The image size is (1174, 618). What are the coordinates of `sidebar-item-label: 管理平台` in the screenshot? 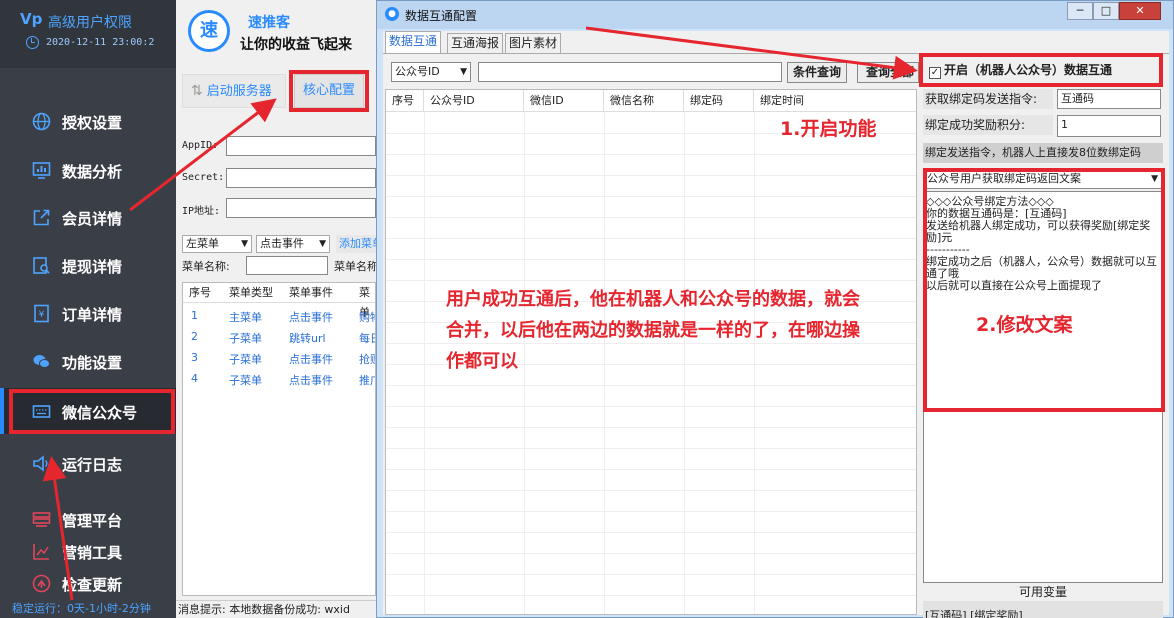 It's located at (92, 521).